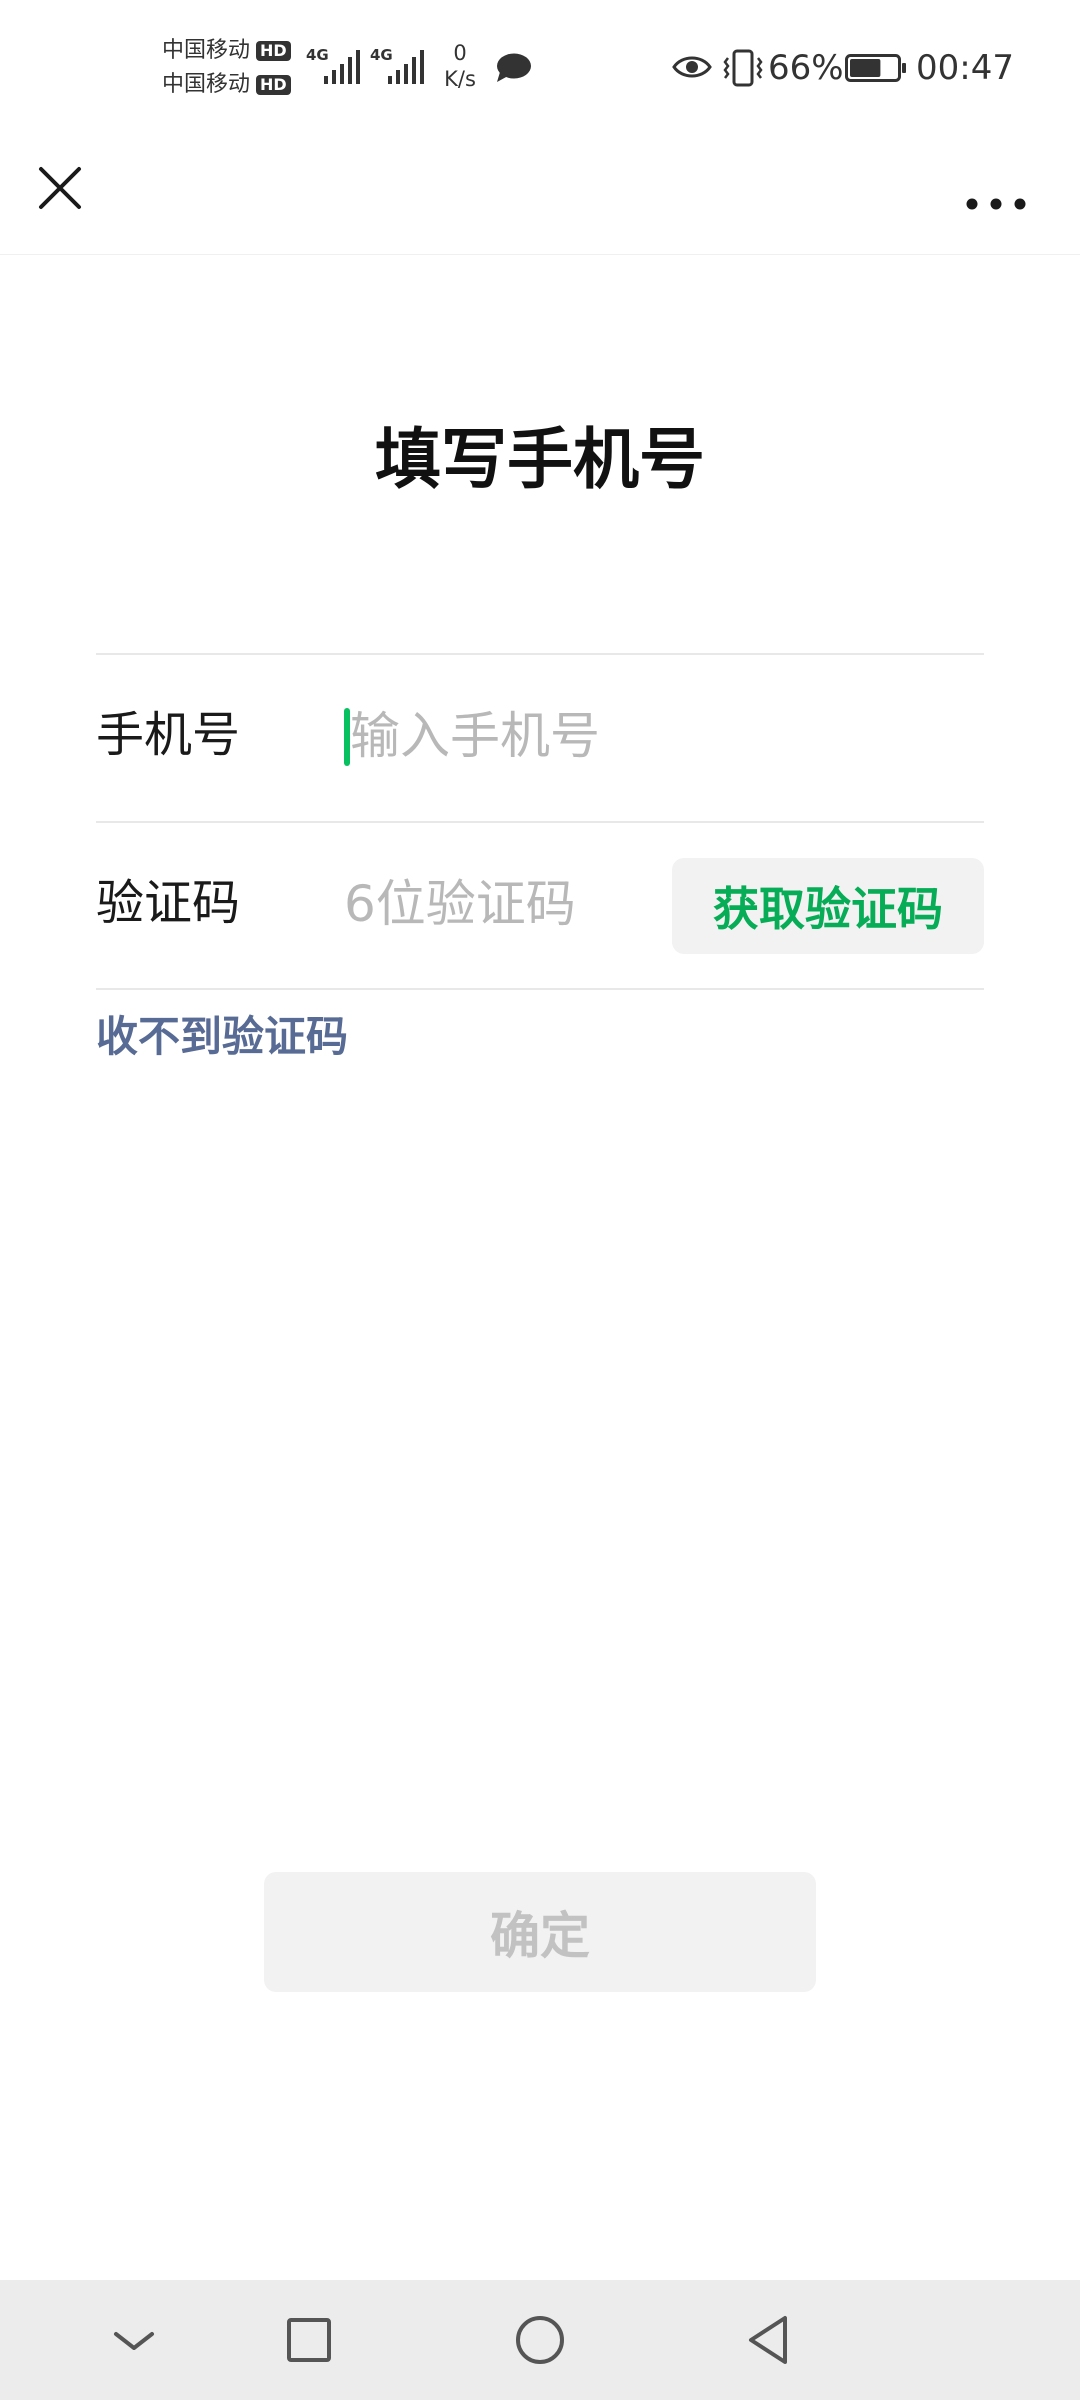 The image size is (1080, 2400). I want to click on back-triangle-icon, so click(769, 2340).